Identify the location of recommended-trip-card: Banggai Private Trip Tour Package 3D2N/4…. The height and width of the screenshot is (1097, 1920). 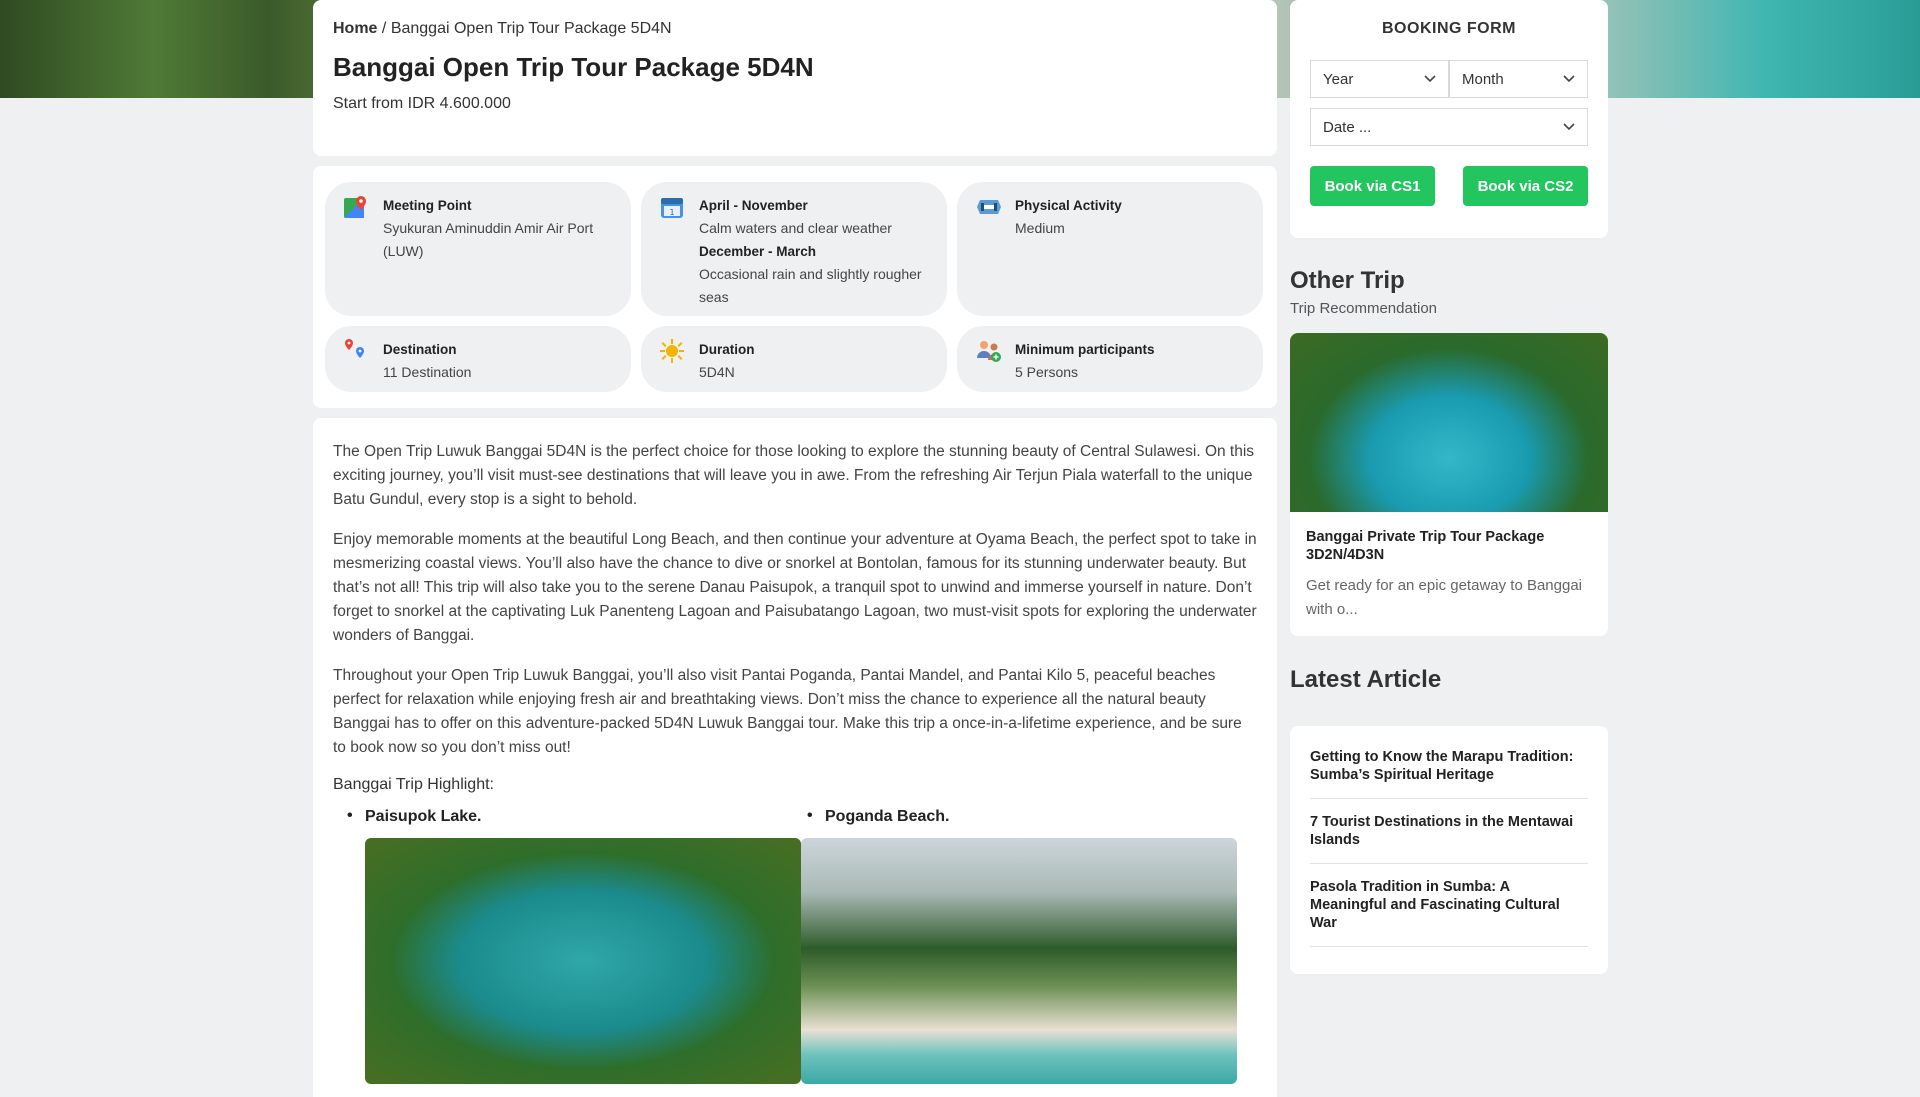
(1449, 484).